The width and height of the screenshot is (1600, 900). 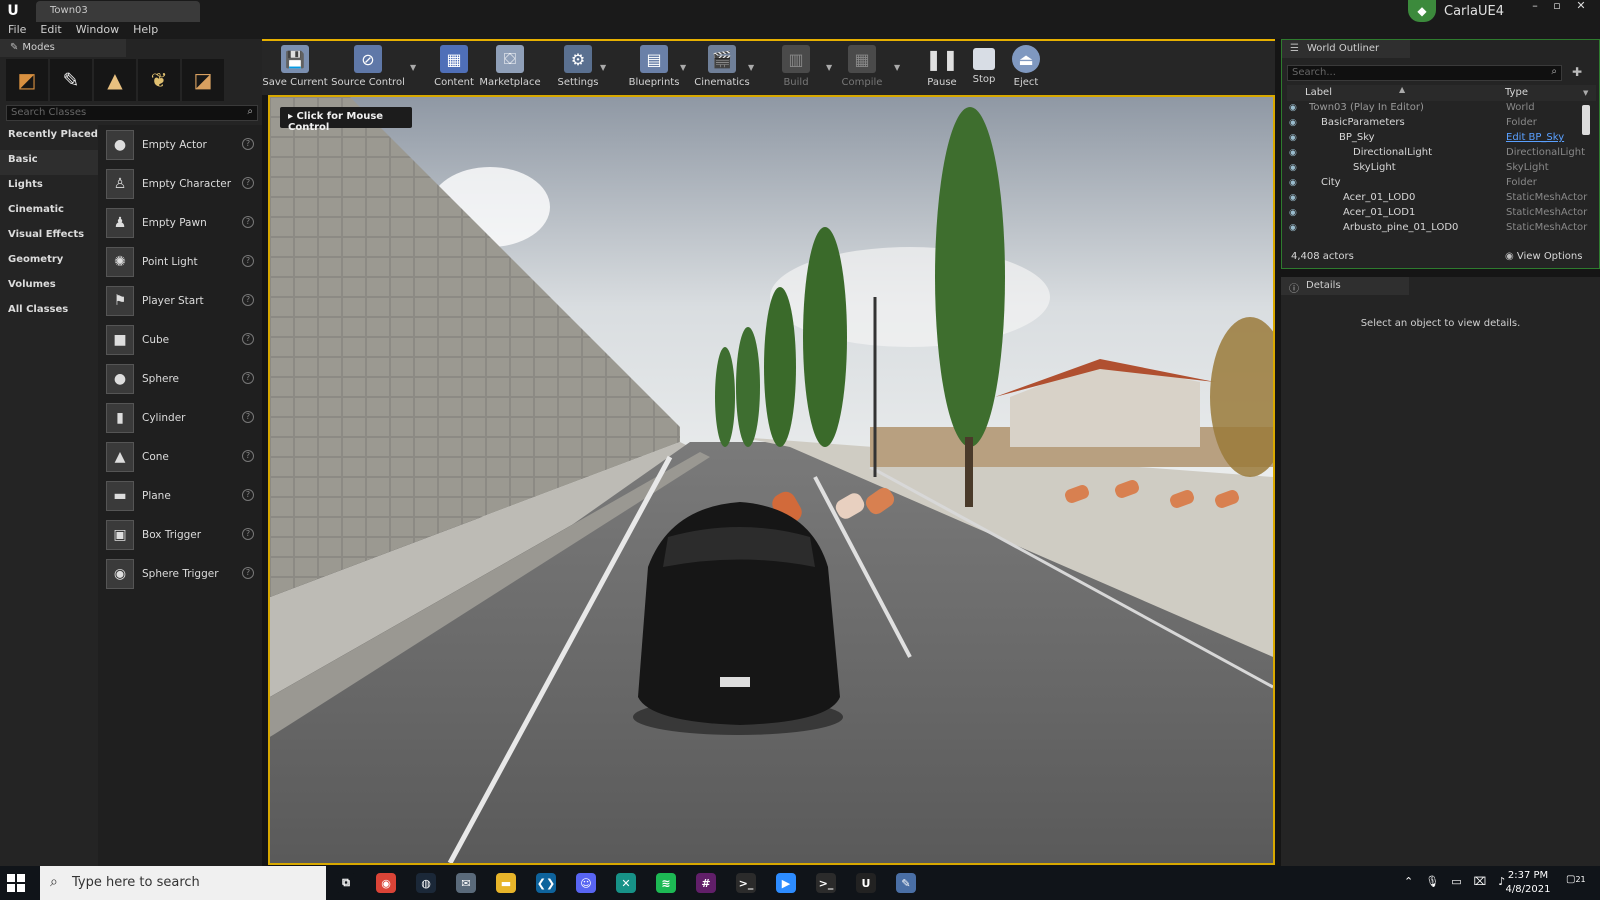 I want to click on taskbar-app: ❮❯, so click(x=546, y=883).